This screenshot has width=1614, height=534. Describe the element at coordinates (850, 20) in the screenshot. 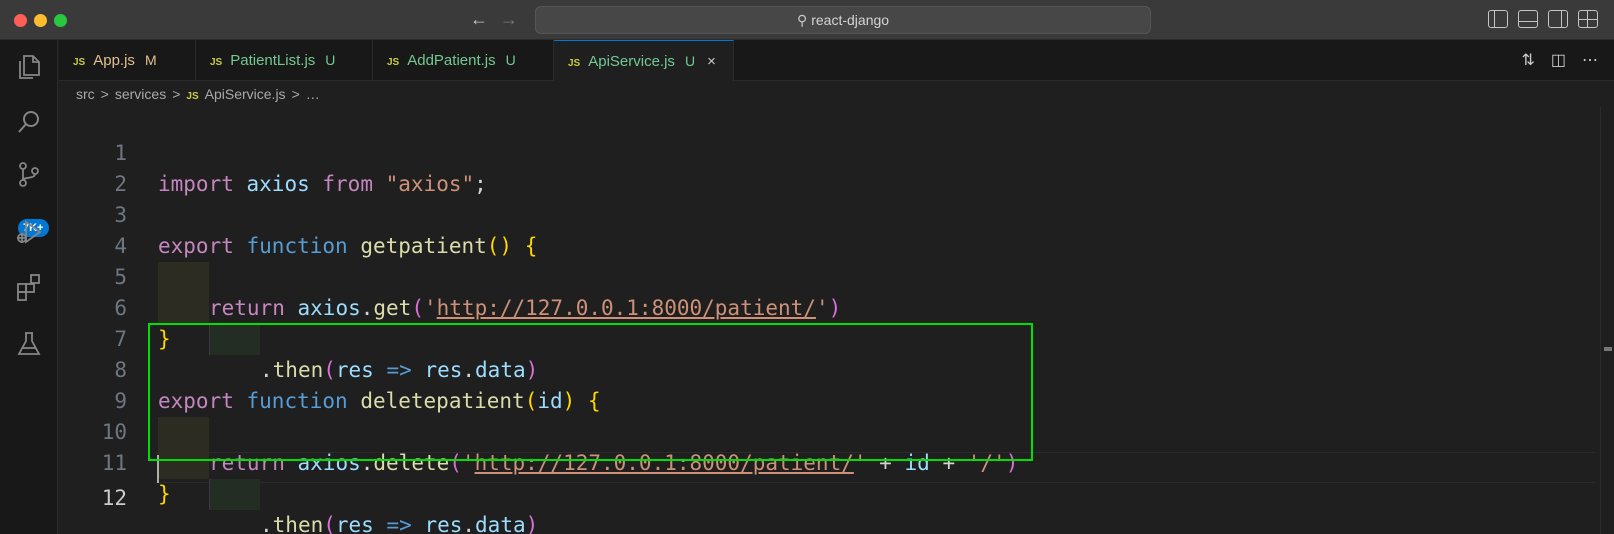

I see `workspace-name: react-django` at that location.